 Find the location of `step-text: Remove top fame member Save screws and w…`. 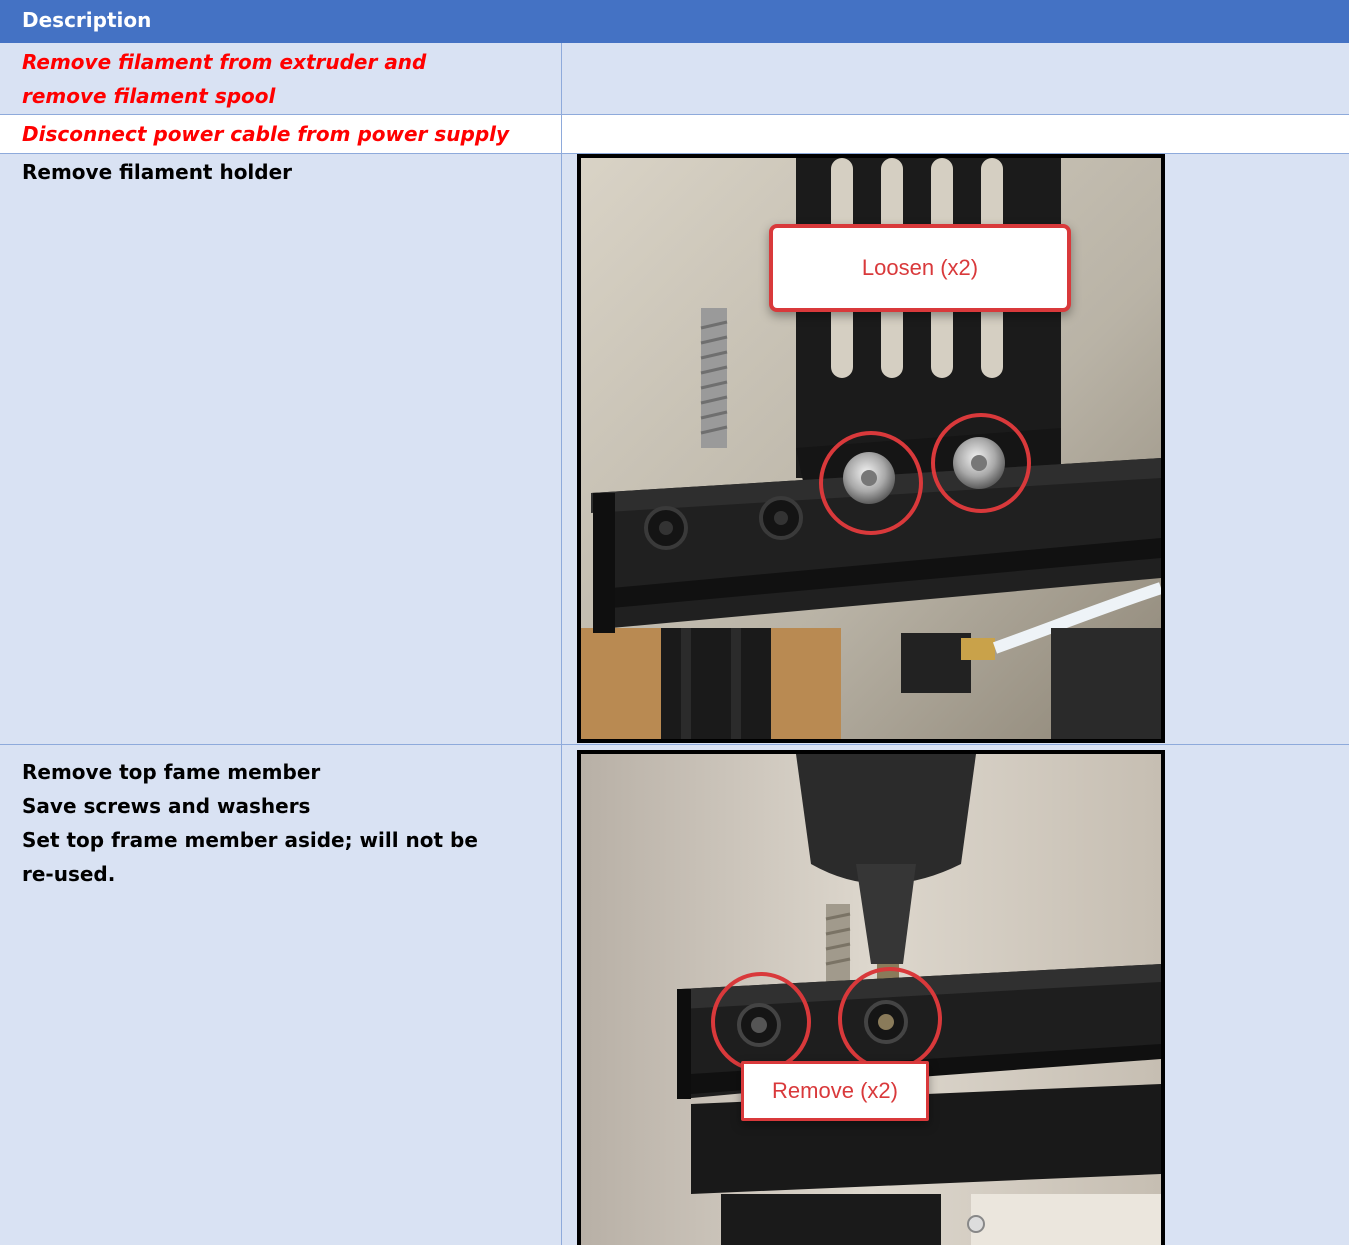

step-text: Remove top fame member Save screws and w… is located at coordinates (250, 823).